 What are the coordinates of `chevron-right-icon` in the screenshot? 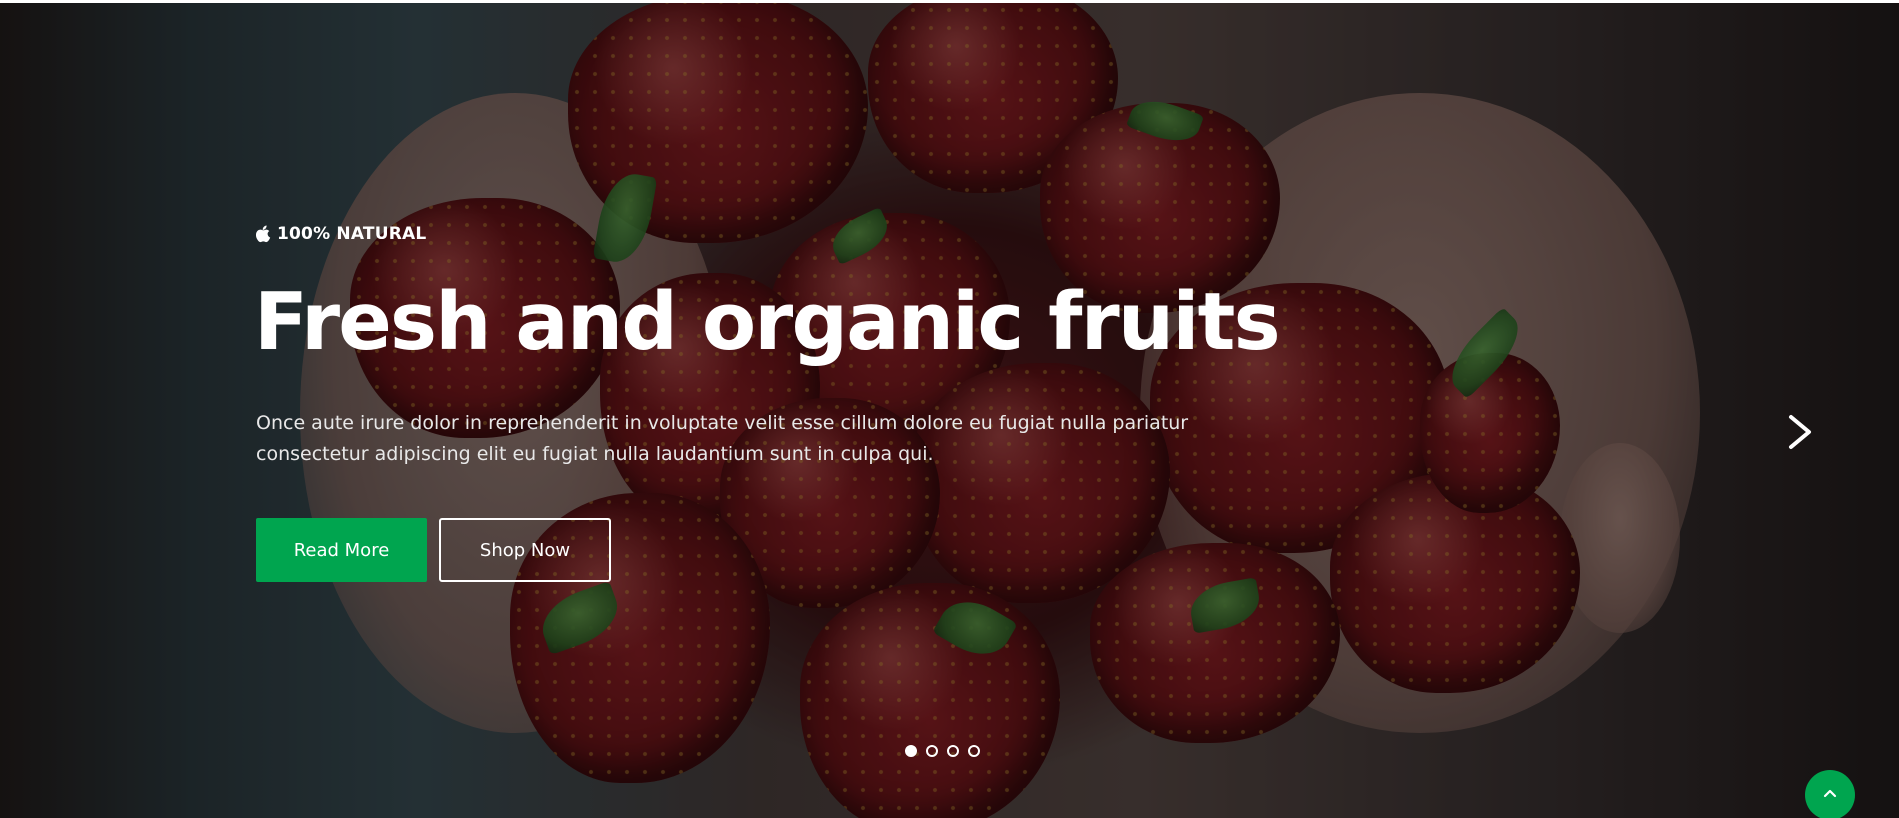 It's located at (1800, 432).